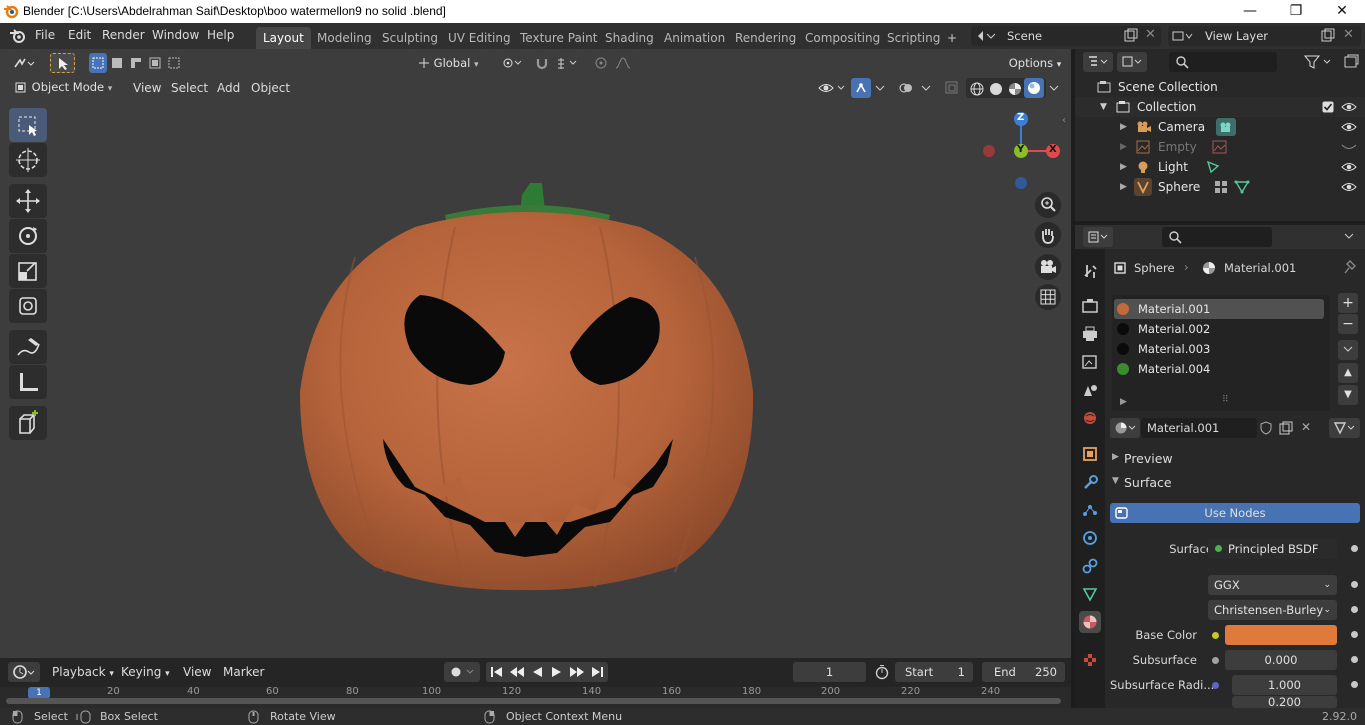  I want to click on subsurface-radius-x-field: 1.000, so click(1284, 685).